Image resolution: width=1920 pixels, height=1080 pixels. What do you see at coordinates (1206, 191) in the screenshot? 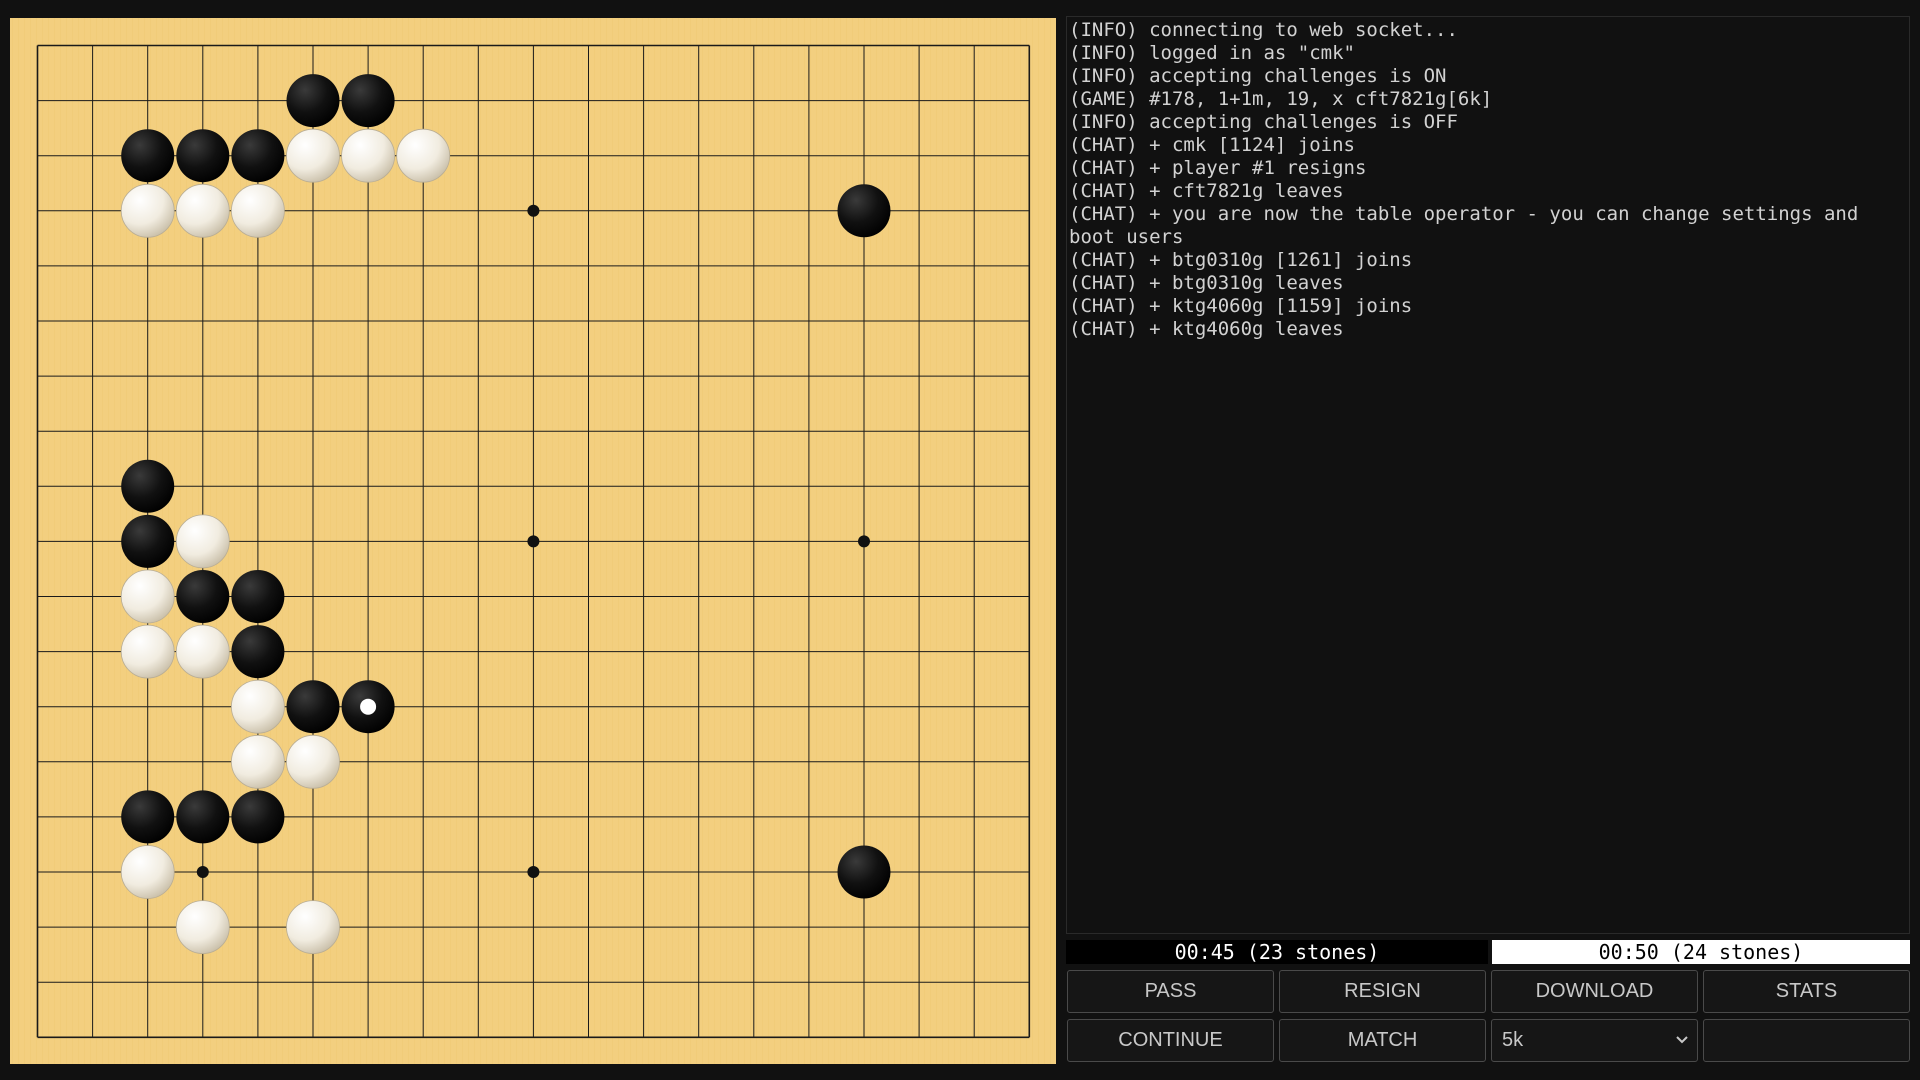
I see `log-line: (CHAT) + cft7821g leaves` at bounding box center [1206, 191].